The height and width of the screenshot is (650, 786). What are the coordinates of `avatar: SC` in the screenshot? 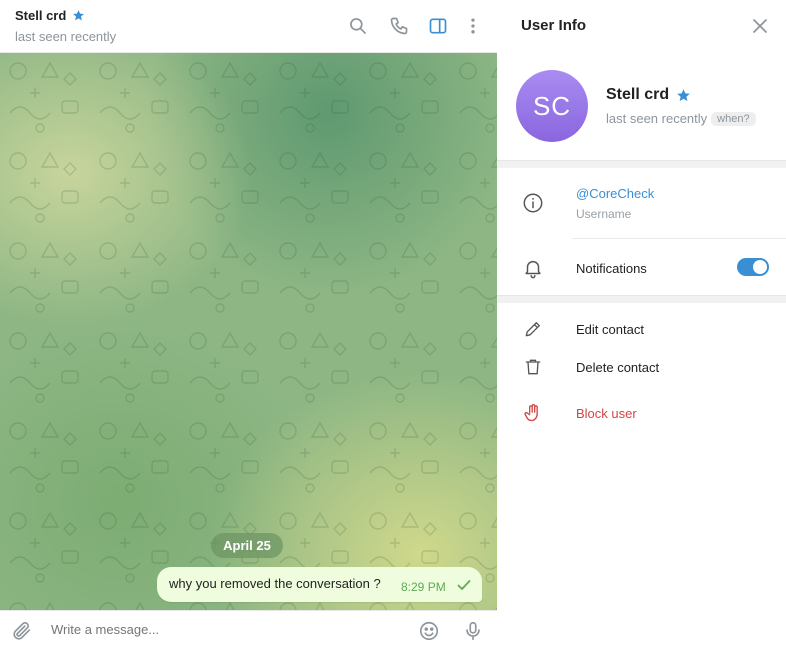 It's located at (552, 106).